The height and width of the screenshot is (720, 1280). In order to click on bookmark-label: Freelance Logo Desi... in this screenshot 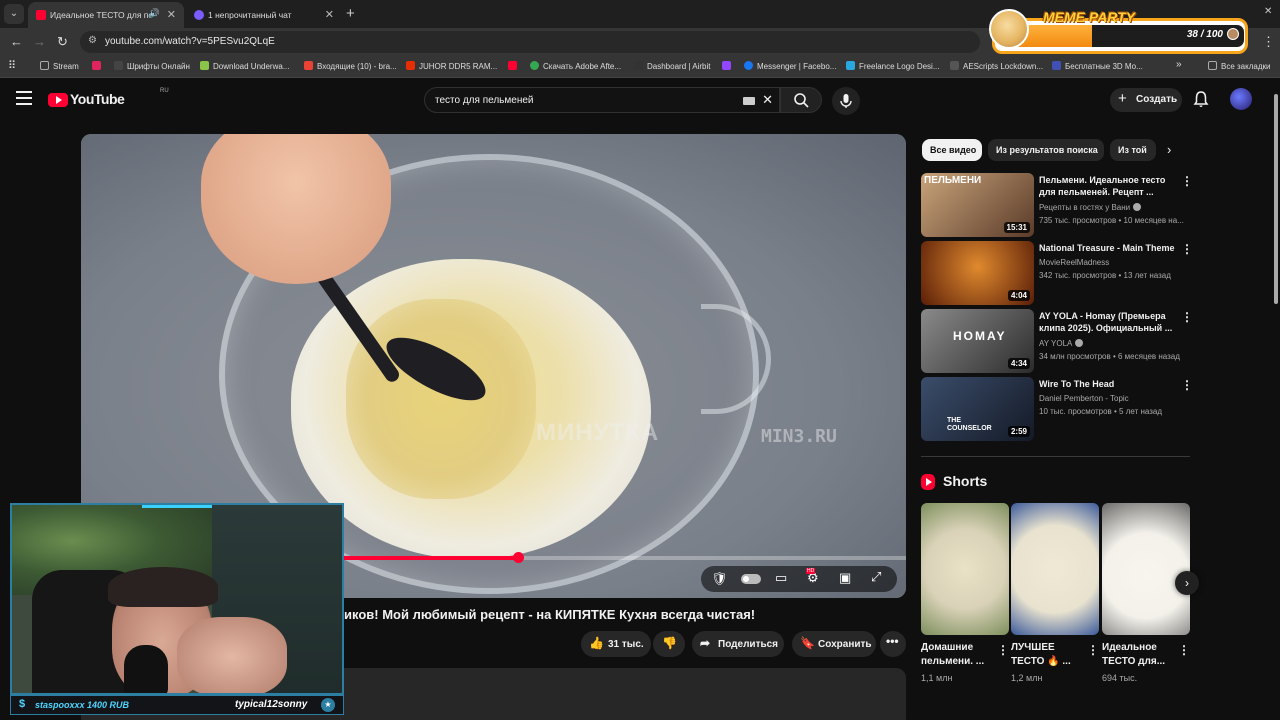, I will do `click(899, 66)`.